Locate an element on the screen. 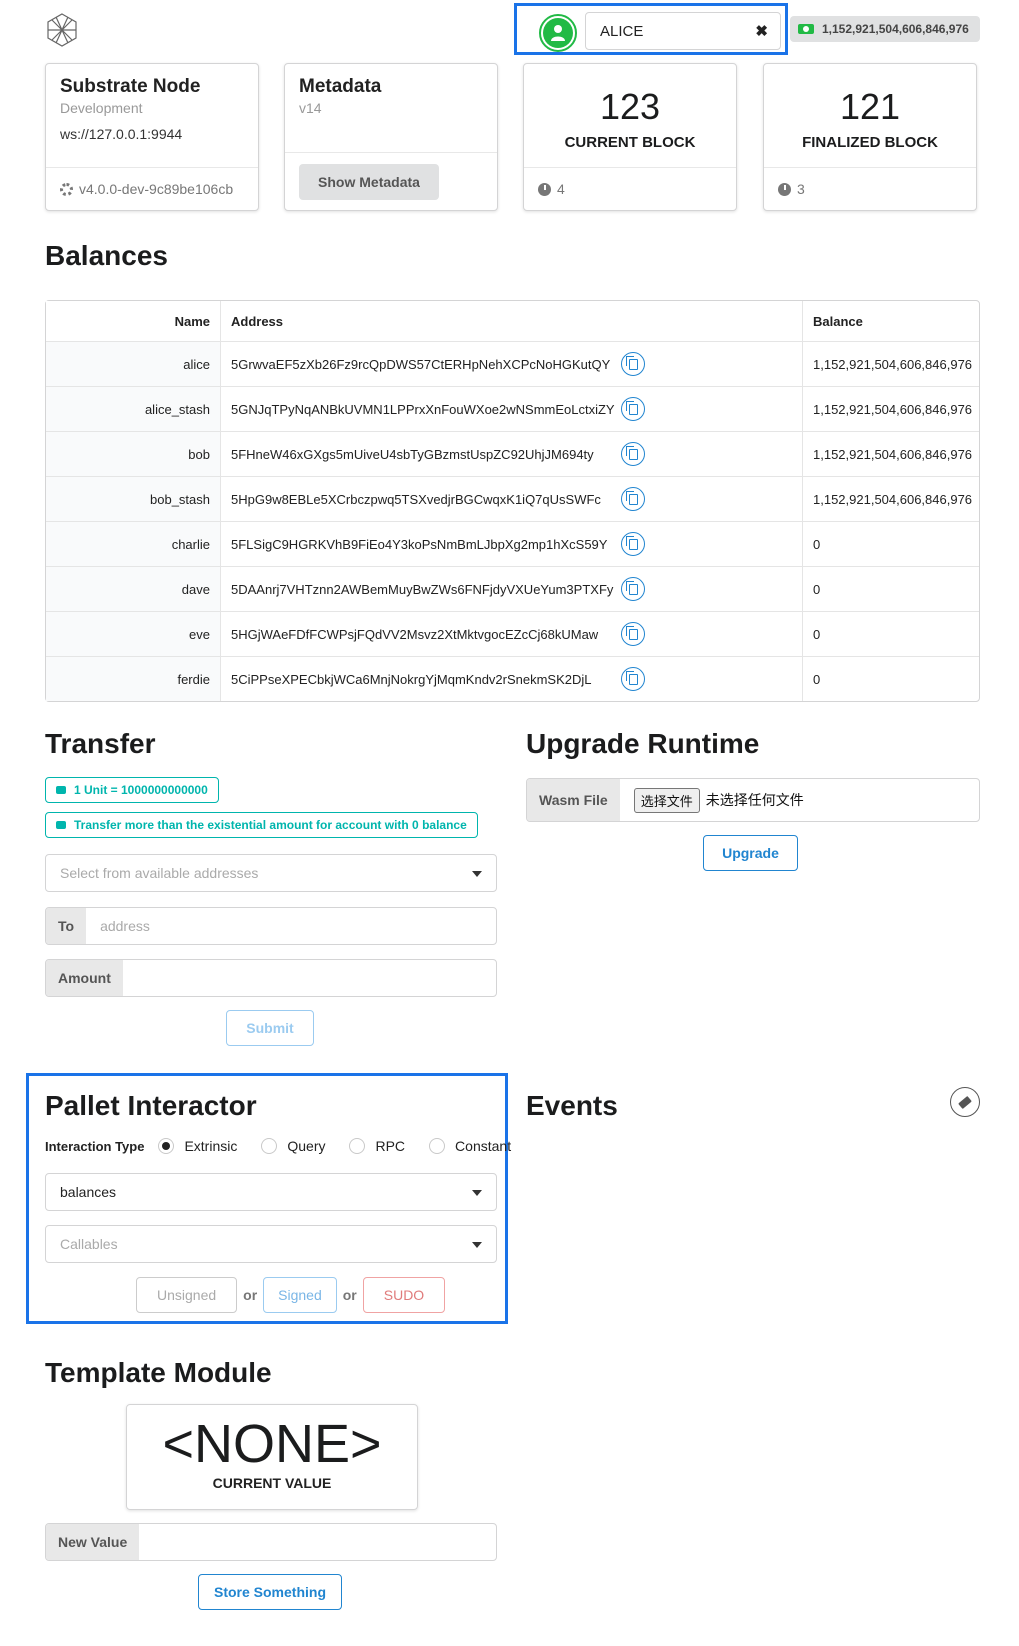 This screenshot has width=1019, height=1646. finalized-block-card: 121 FINALIZED BLOCK 3 is located at coordinates (870, 137).